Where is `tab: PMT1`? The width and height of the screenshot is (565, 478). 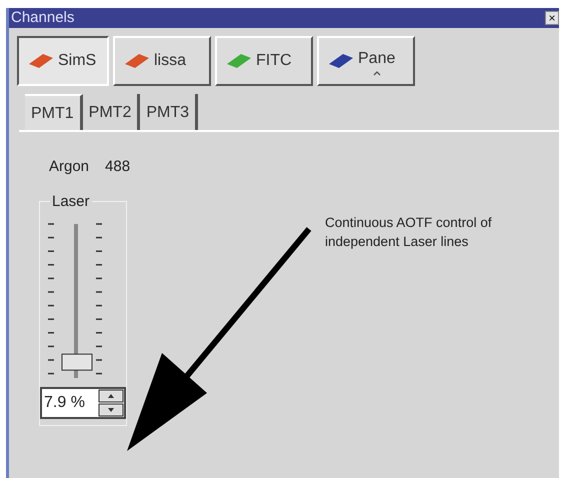
tab: PMT1 is located at coordinates (54, 112).